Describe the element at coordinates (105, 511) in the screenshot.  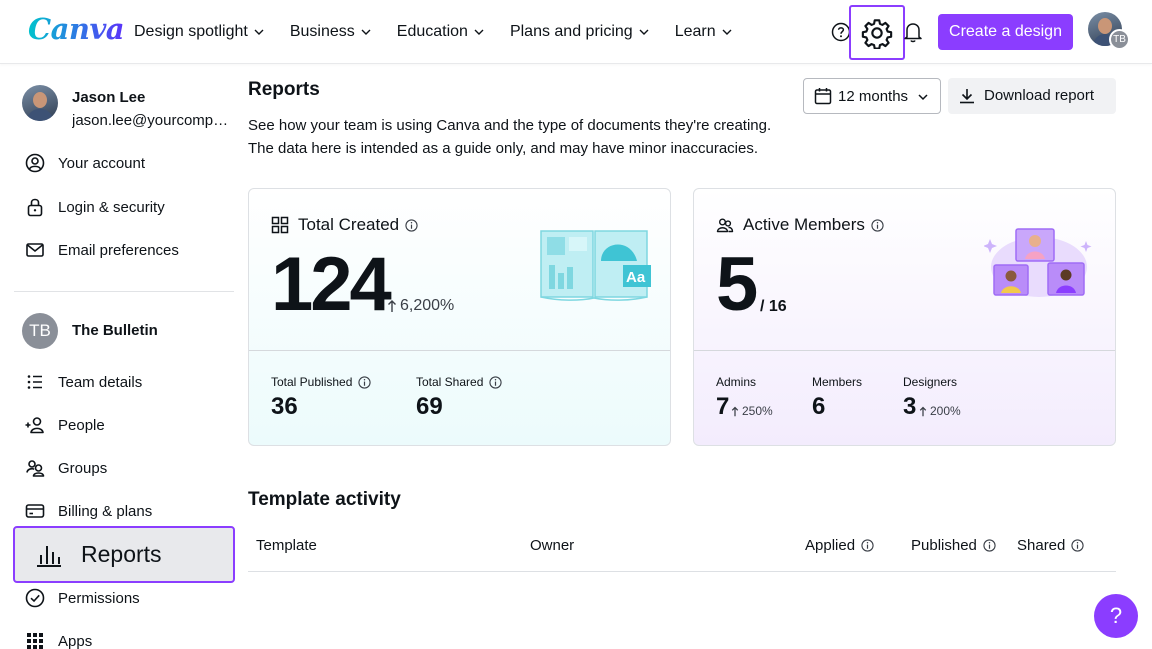
I see `sidebar-item-label: Billing & plans` at that location.